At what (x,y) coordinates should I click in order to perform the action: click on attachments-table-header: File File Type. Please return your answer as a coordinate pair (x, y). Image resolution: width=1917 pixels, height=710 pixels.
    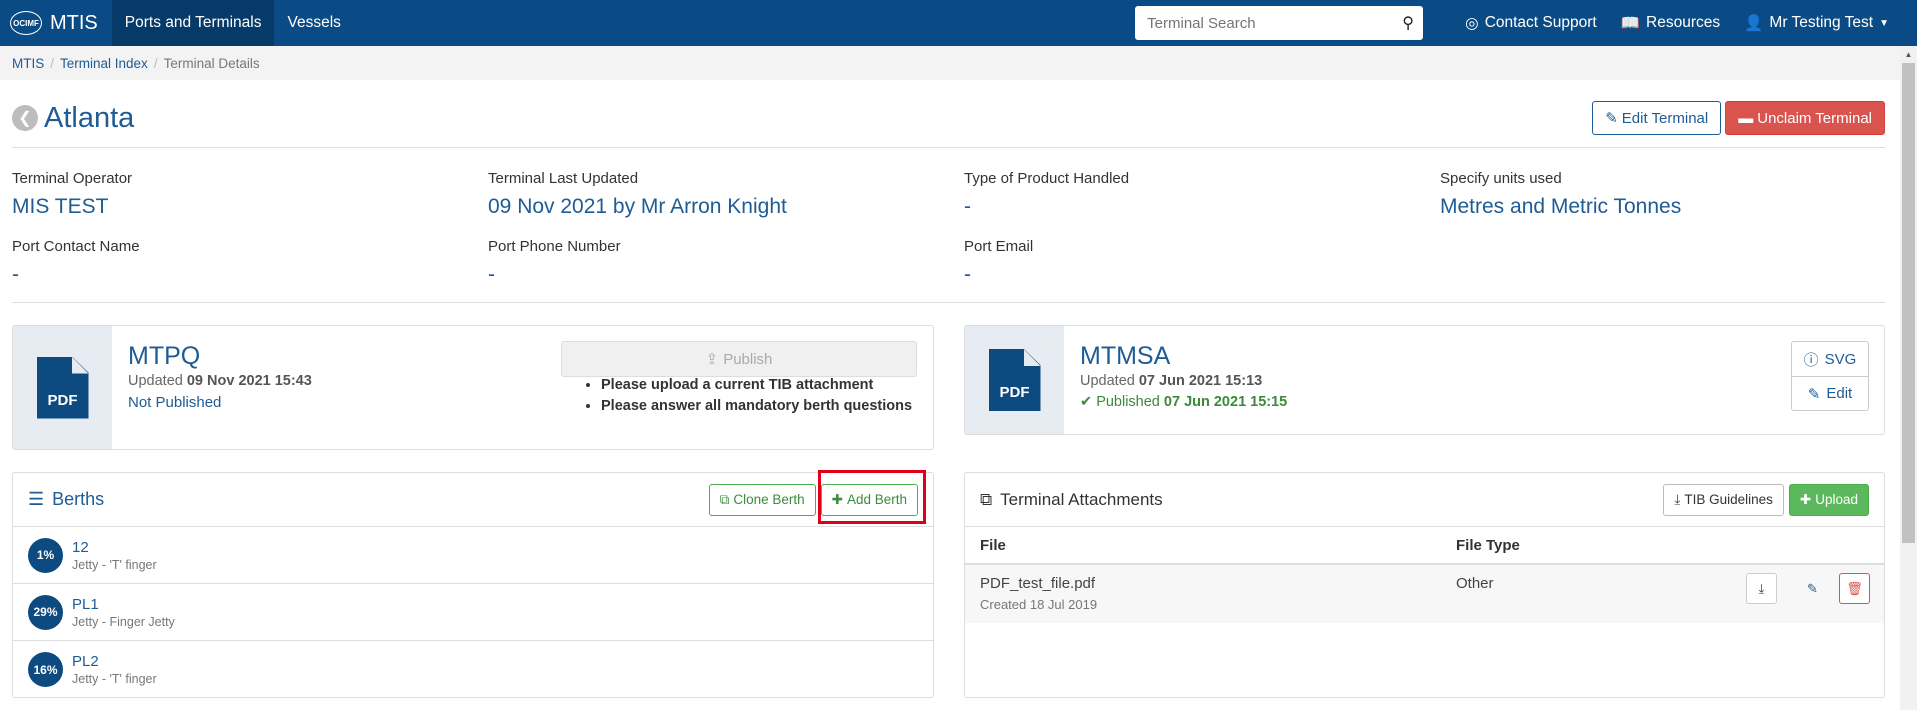
    Looking at the image, I should click on (1424, 546).